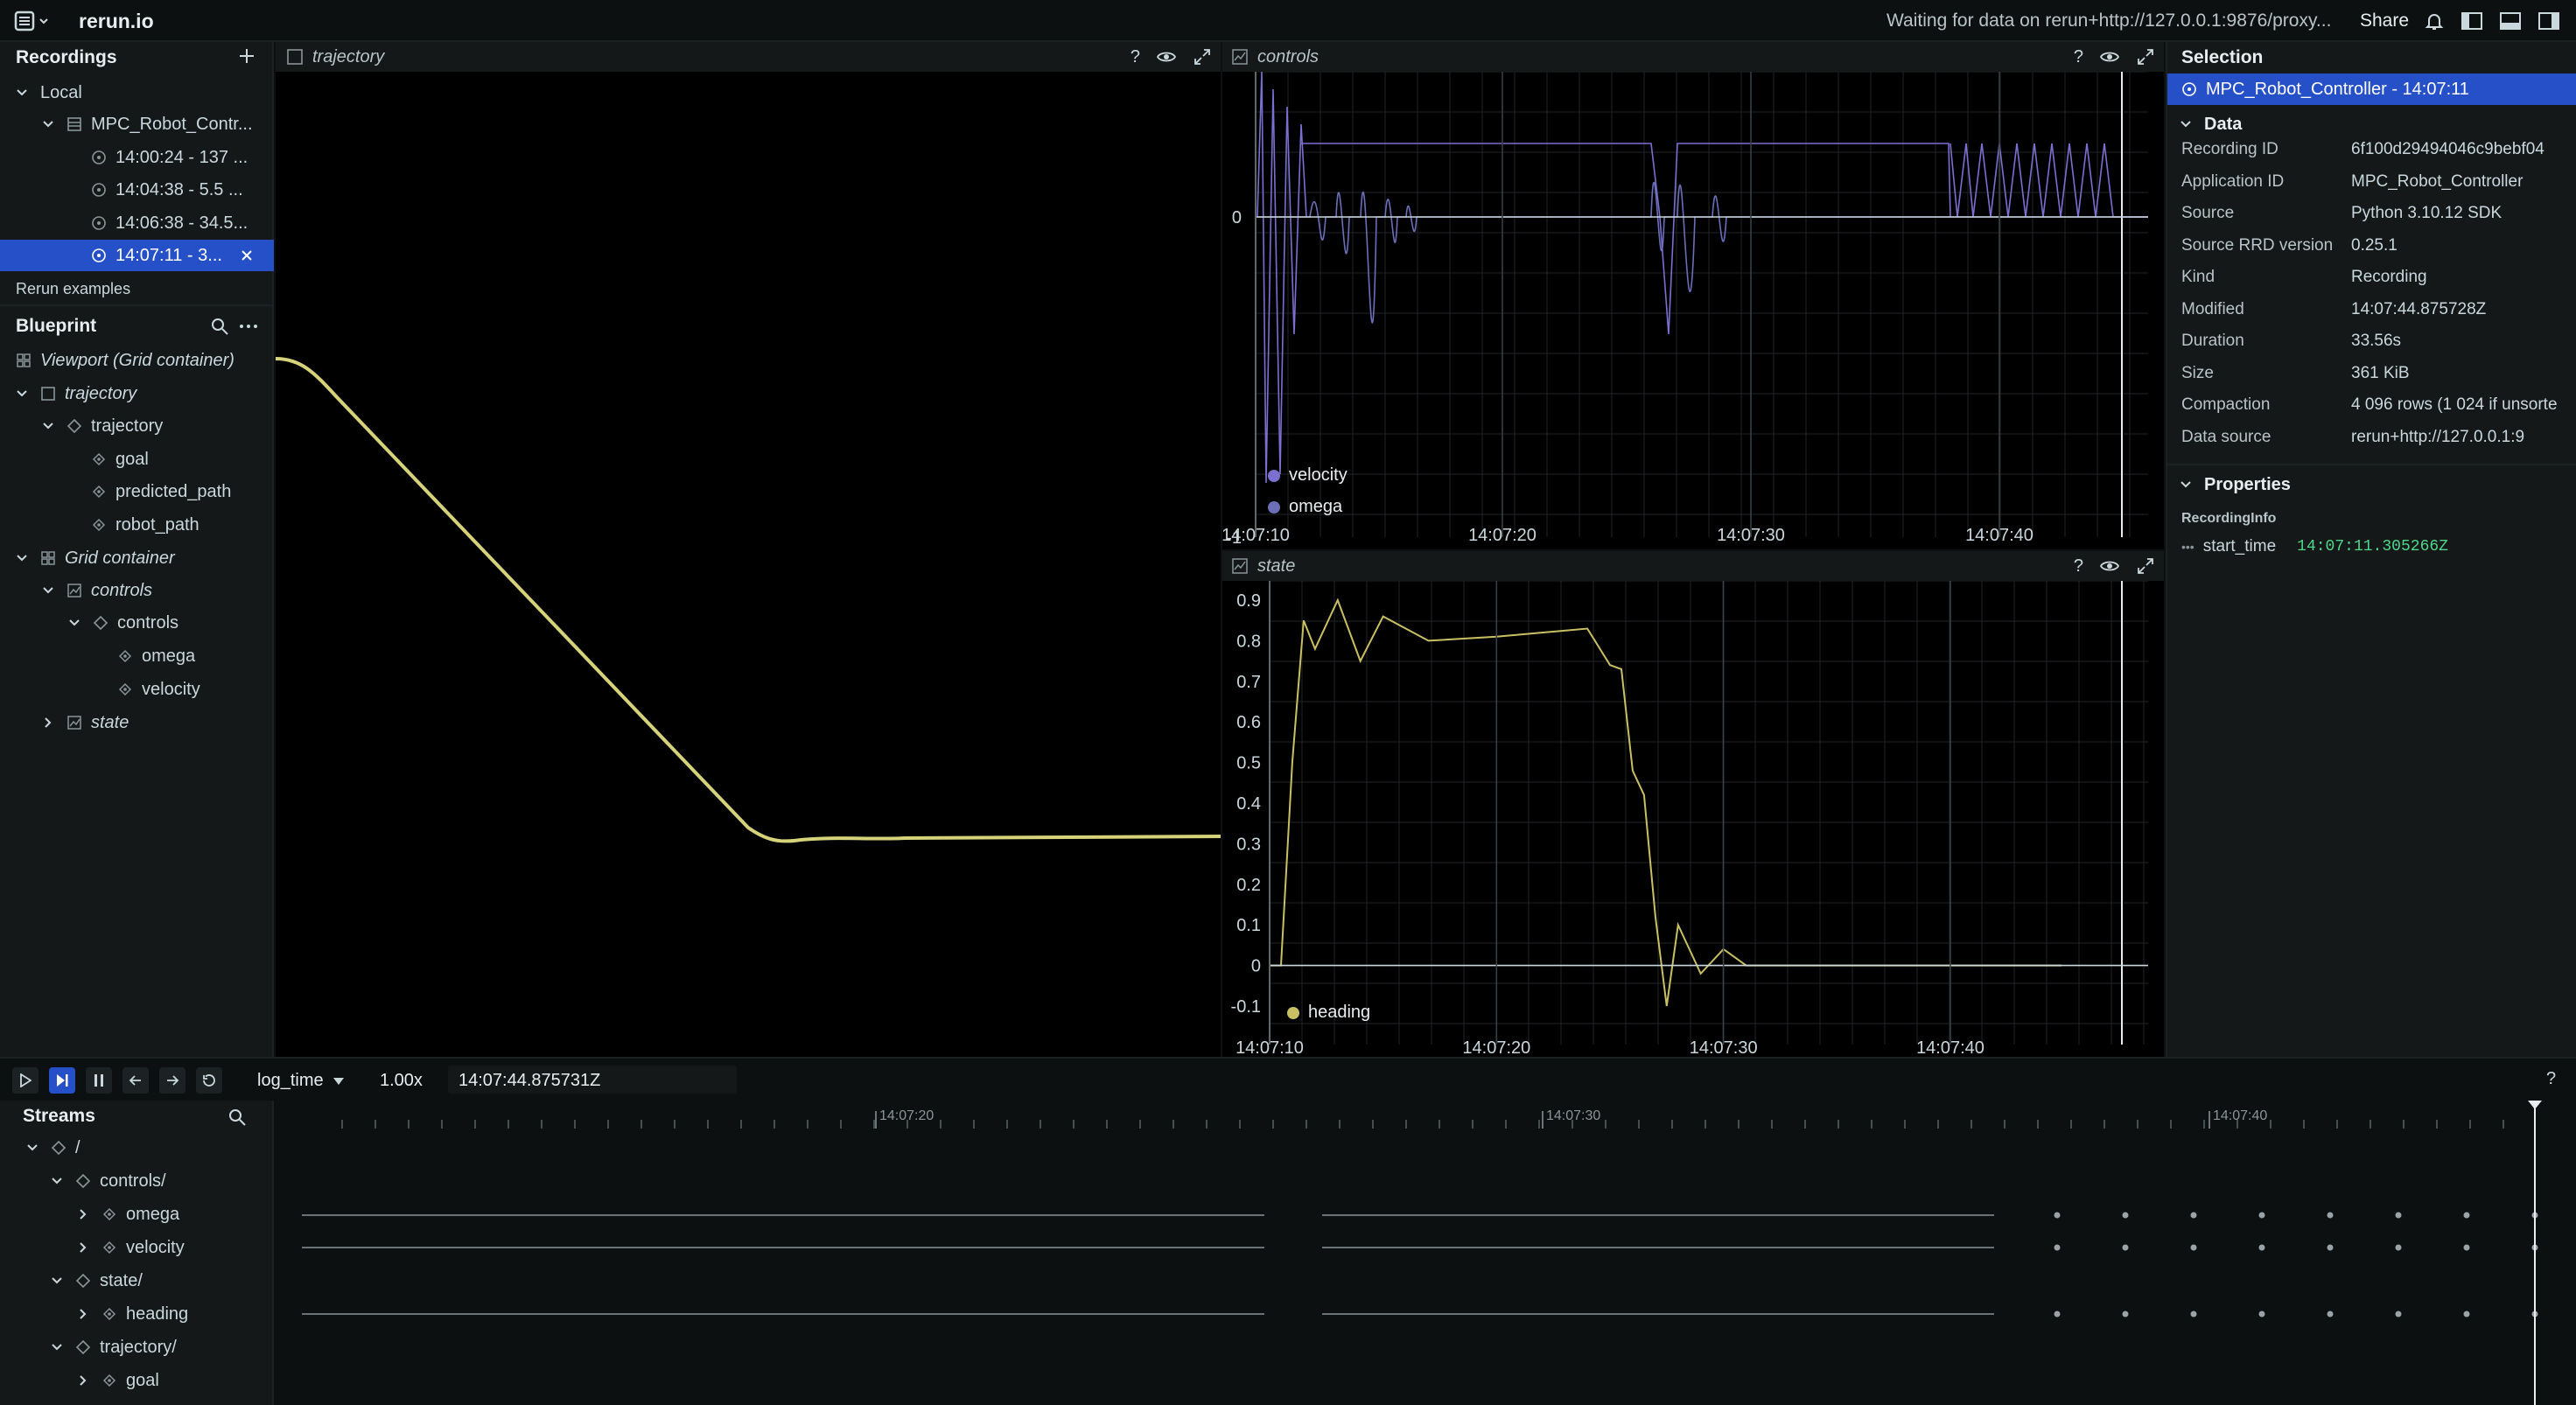  I want to click on blueprint-goal: goal, so click(180, 459).